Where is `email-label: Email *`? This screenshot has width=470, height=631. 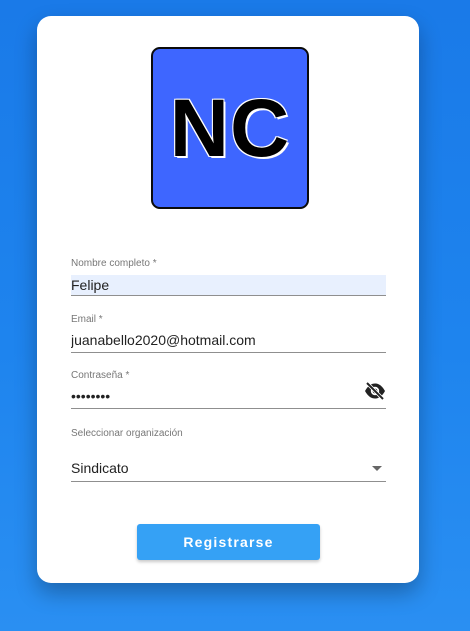
email-label: Email * is located at coordinates (87, 319).